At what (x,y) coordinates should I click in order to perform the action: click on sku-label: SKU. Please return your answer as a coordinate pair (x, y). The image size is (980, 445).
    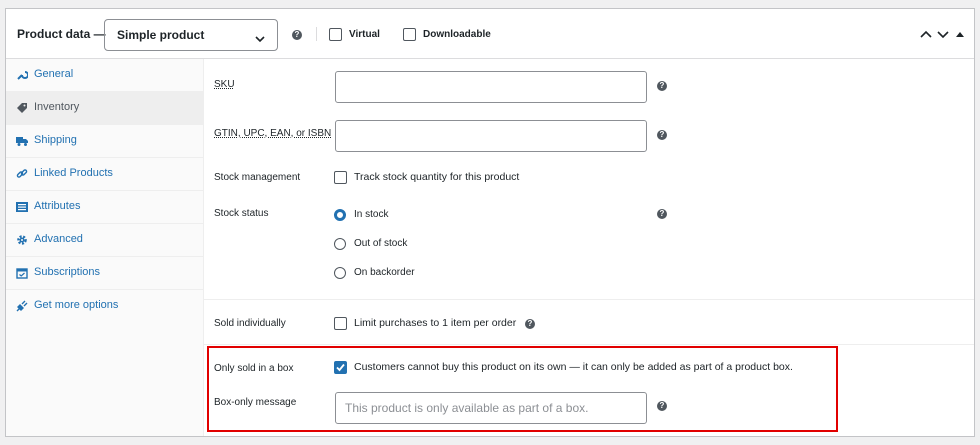
    Looking at the image, I should click on (224, 84).